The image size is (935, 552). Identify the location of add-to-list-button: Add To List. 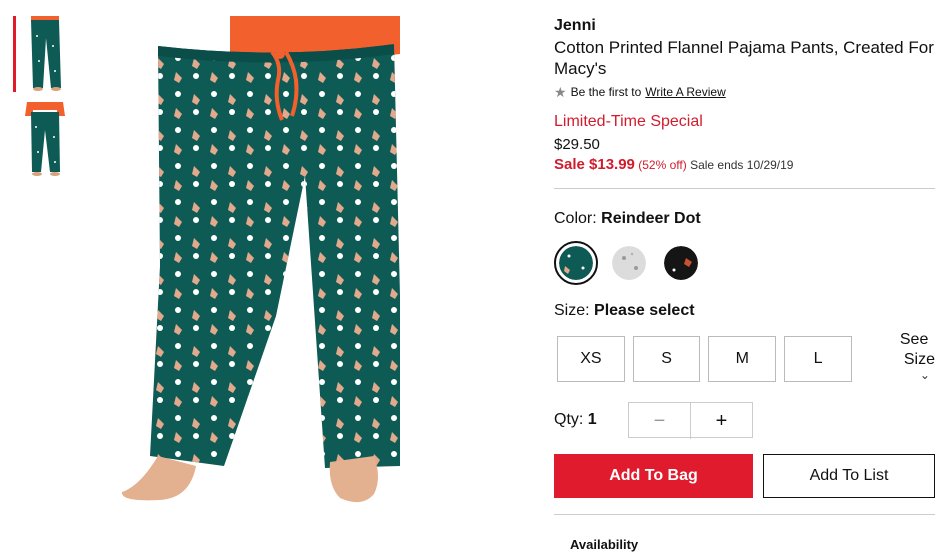
(849, 476).